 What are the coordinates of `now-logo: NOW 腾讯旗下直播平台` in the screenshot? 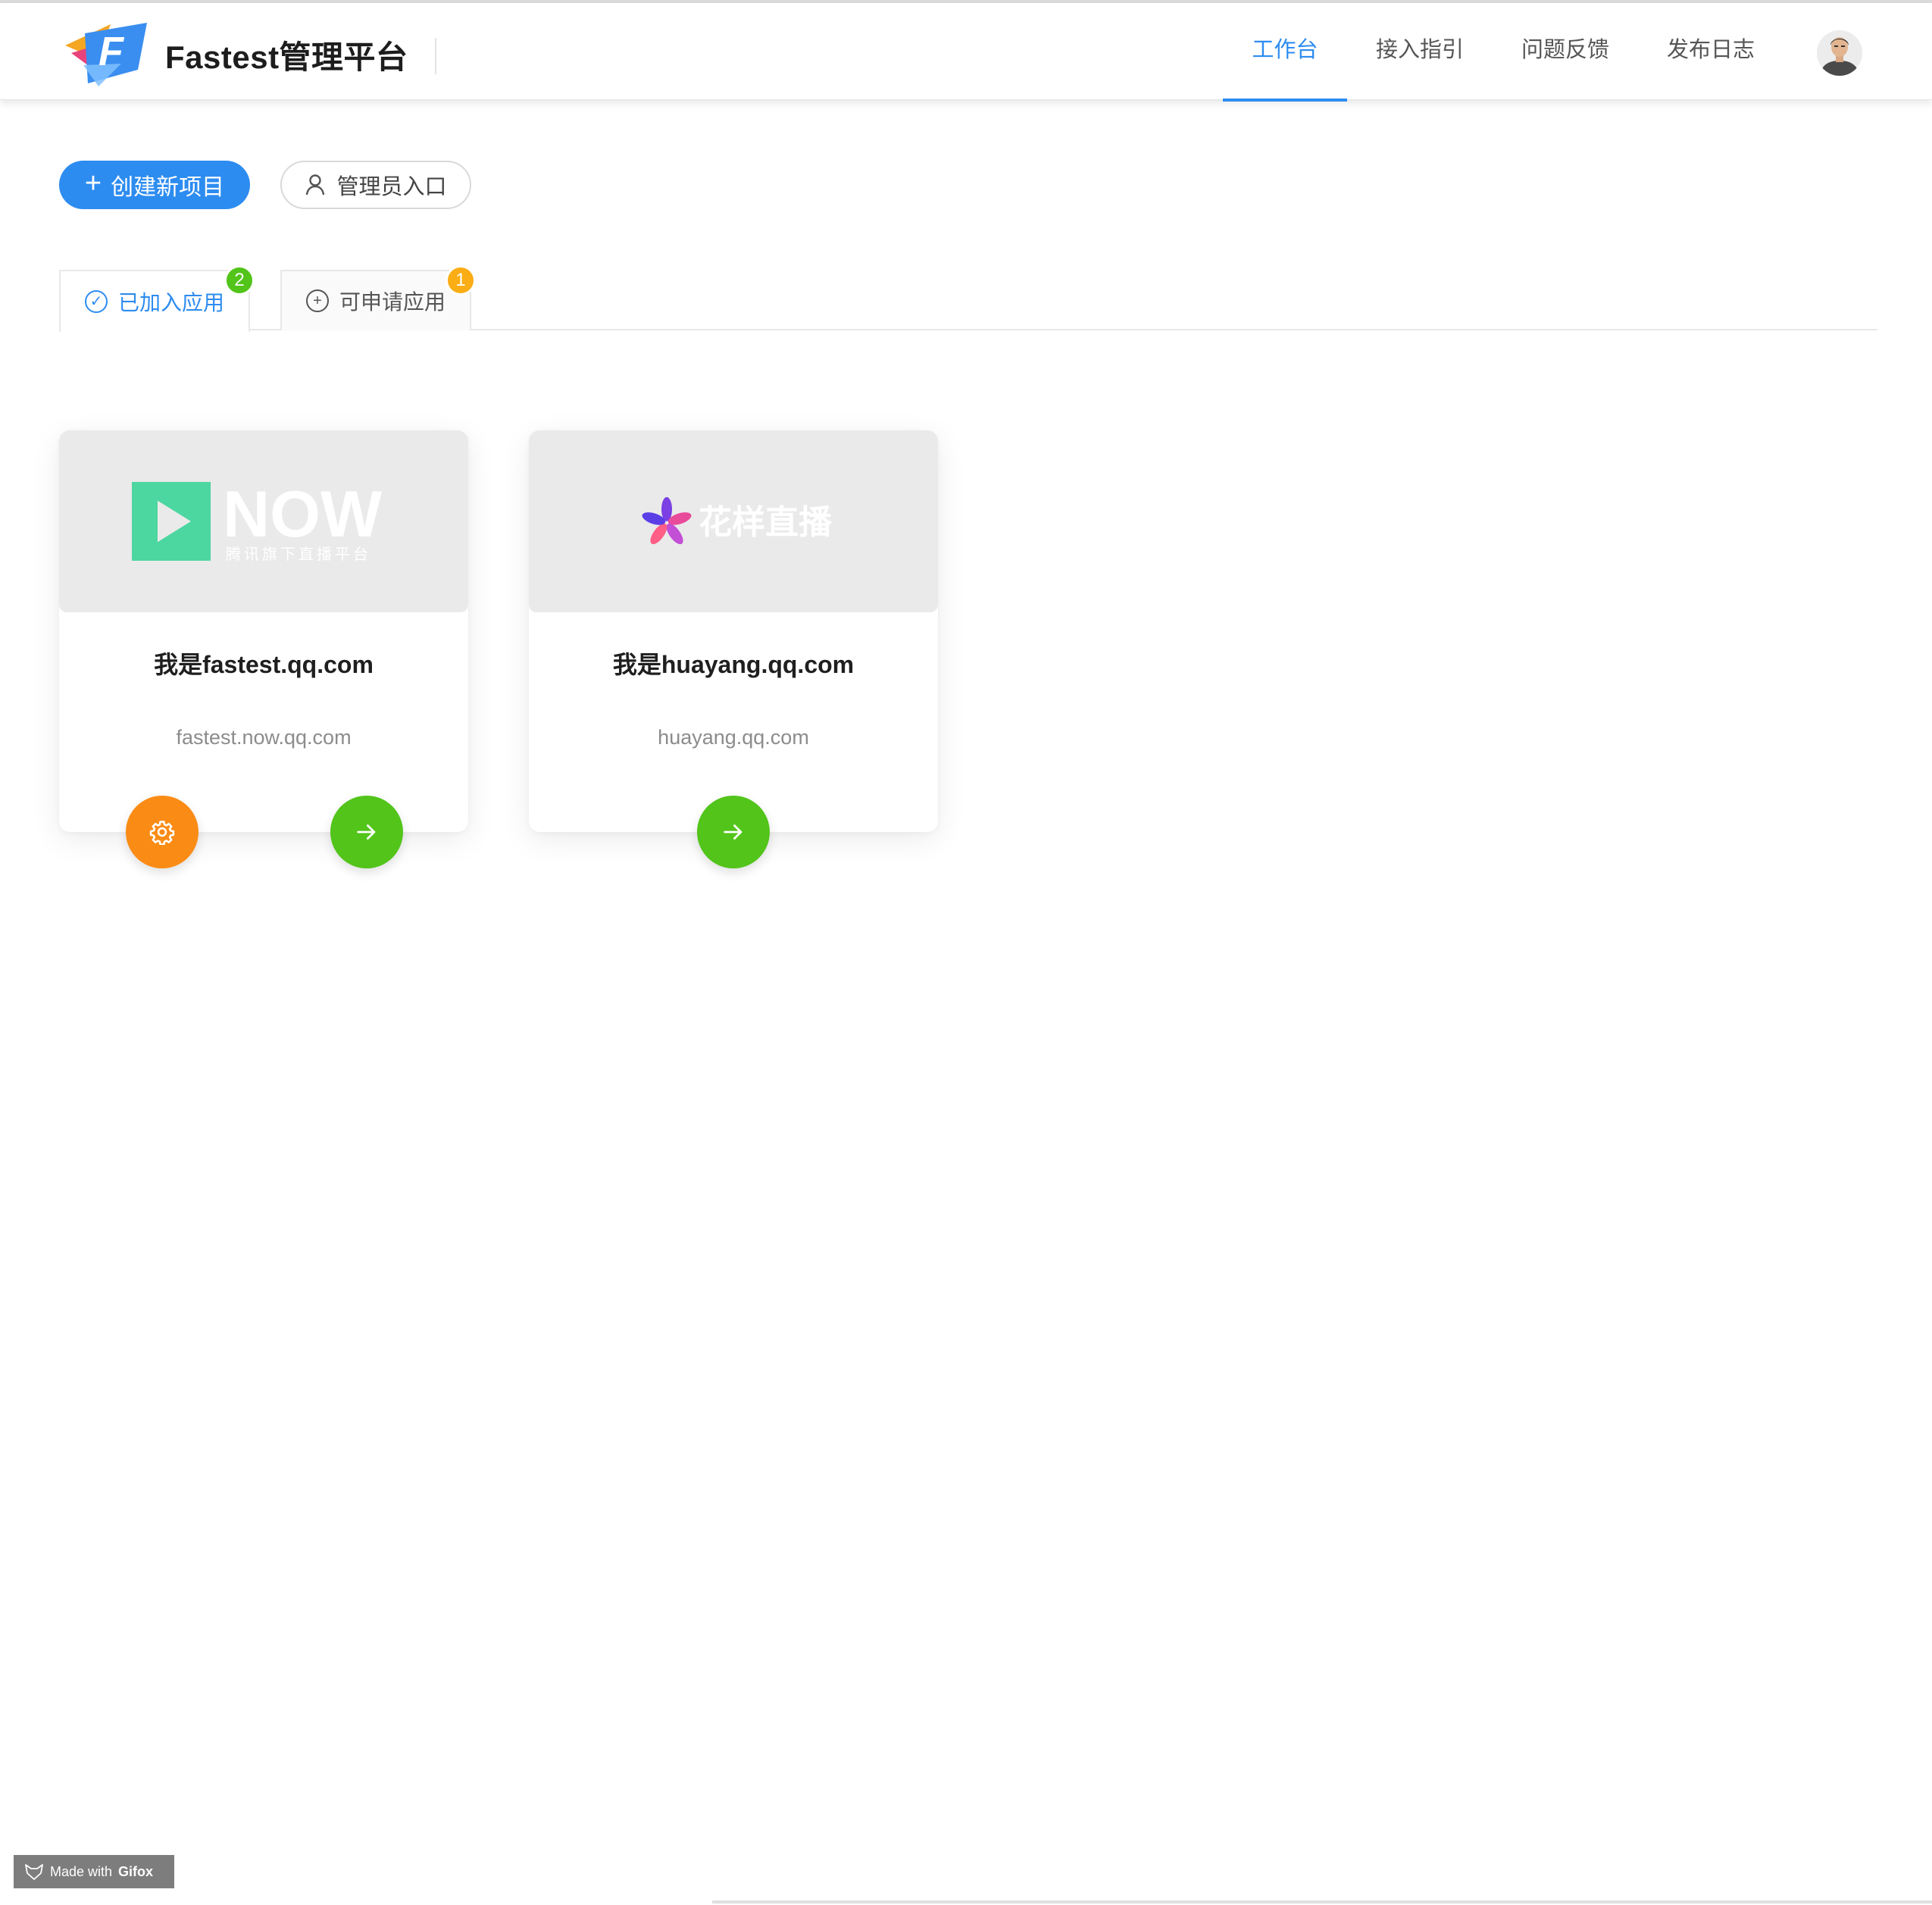 It's located at (257, 520).